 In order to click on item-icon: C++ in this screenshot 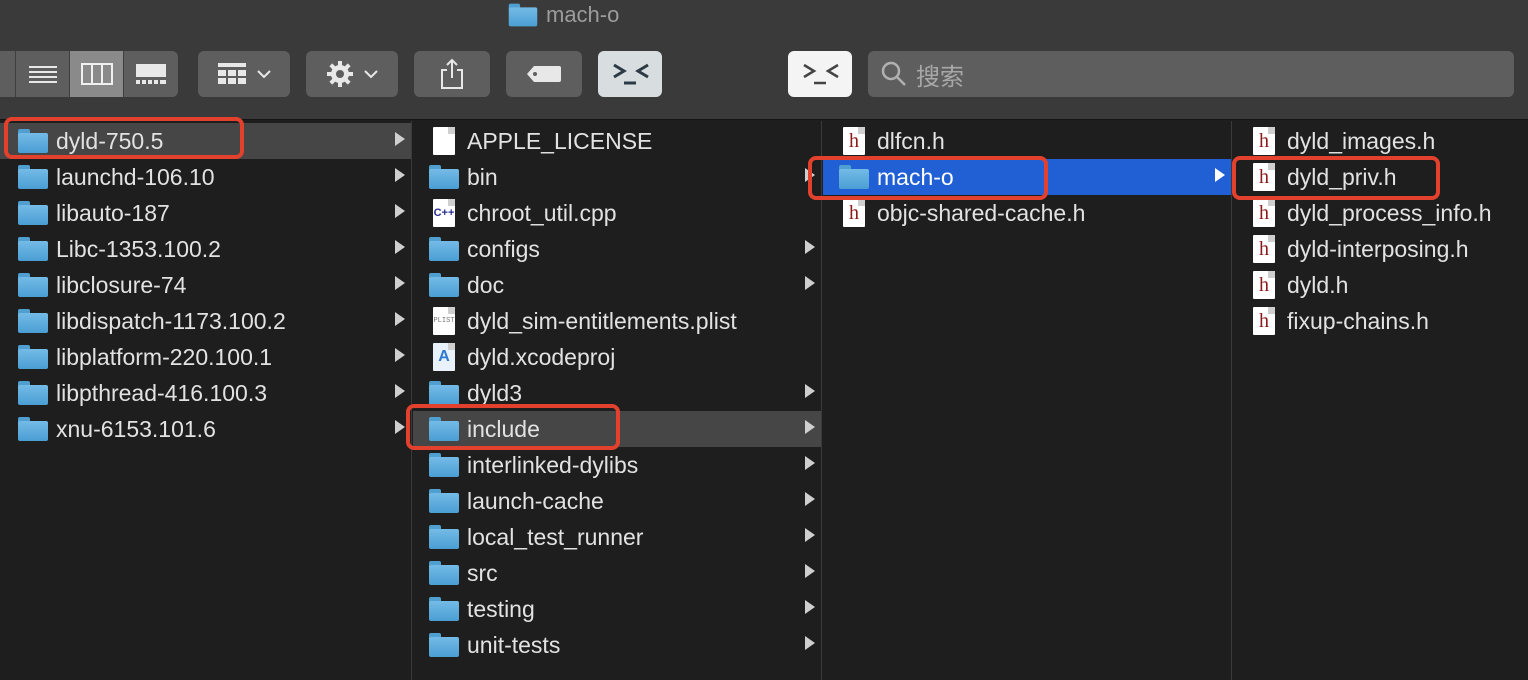, I will do `click(444, 213)`.